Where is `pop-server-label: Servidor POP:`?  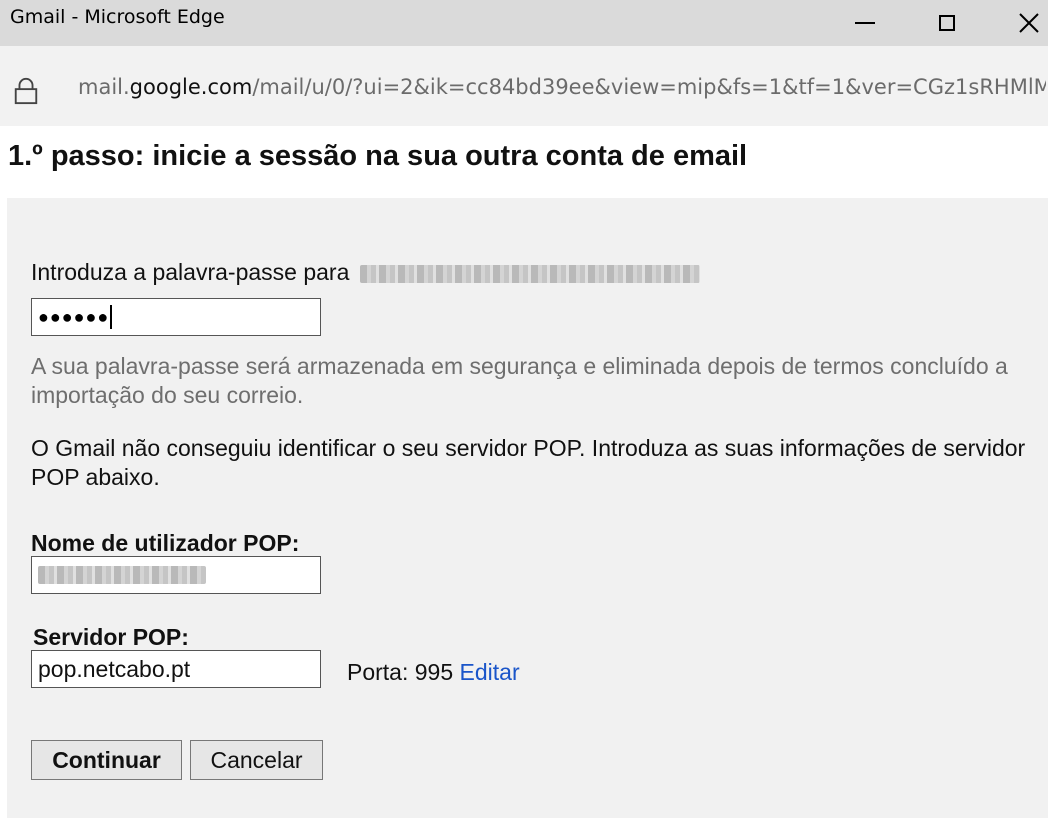 pop-server-label: Servidor POP: is located at coordinates (111, 637).